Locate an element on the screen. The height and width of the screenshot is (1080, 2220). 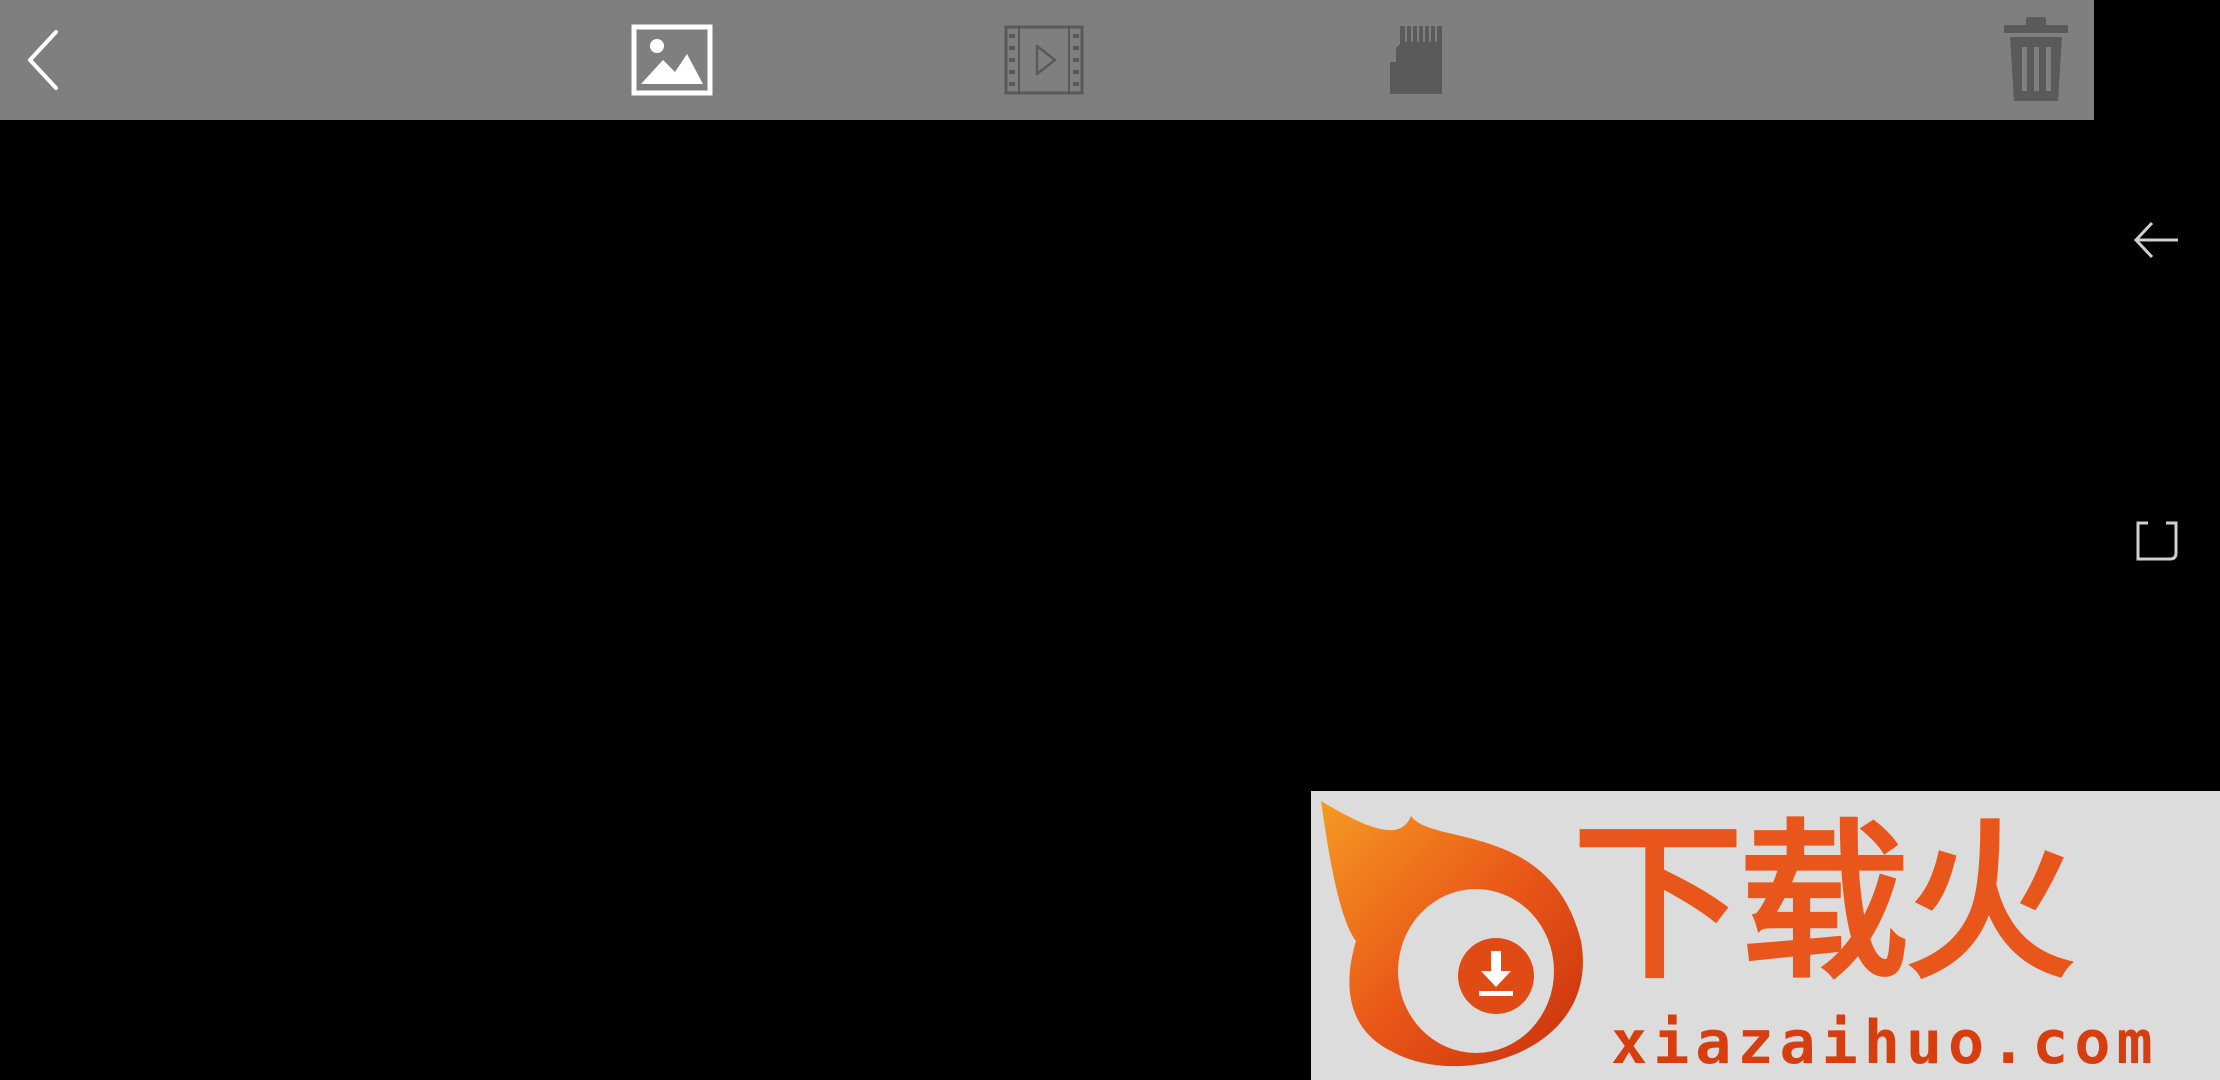
tab-videos is located at coordinates (1044, 60).